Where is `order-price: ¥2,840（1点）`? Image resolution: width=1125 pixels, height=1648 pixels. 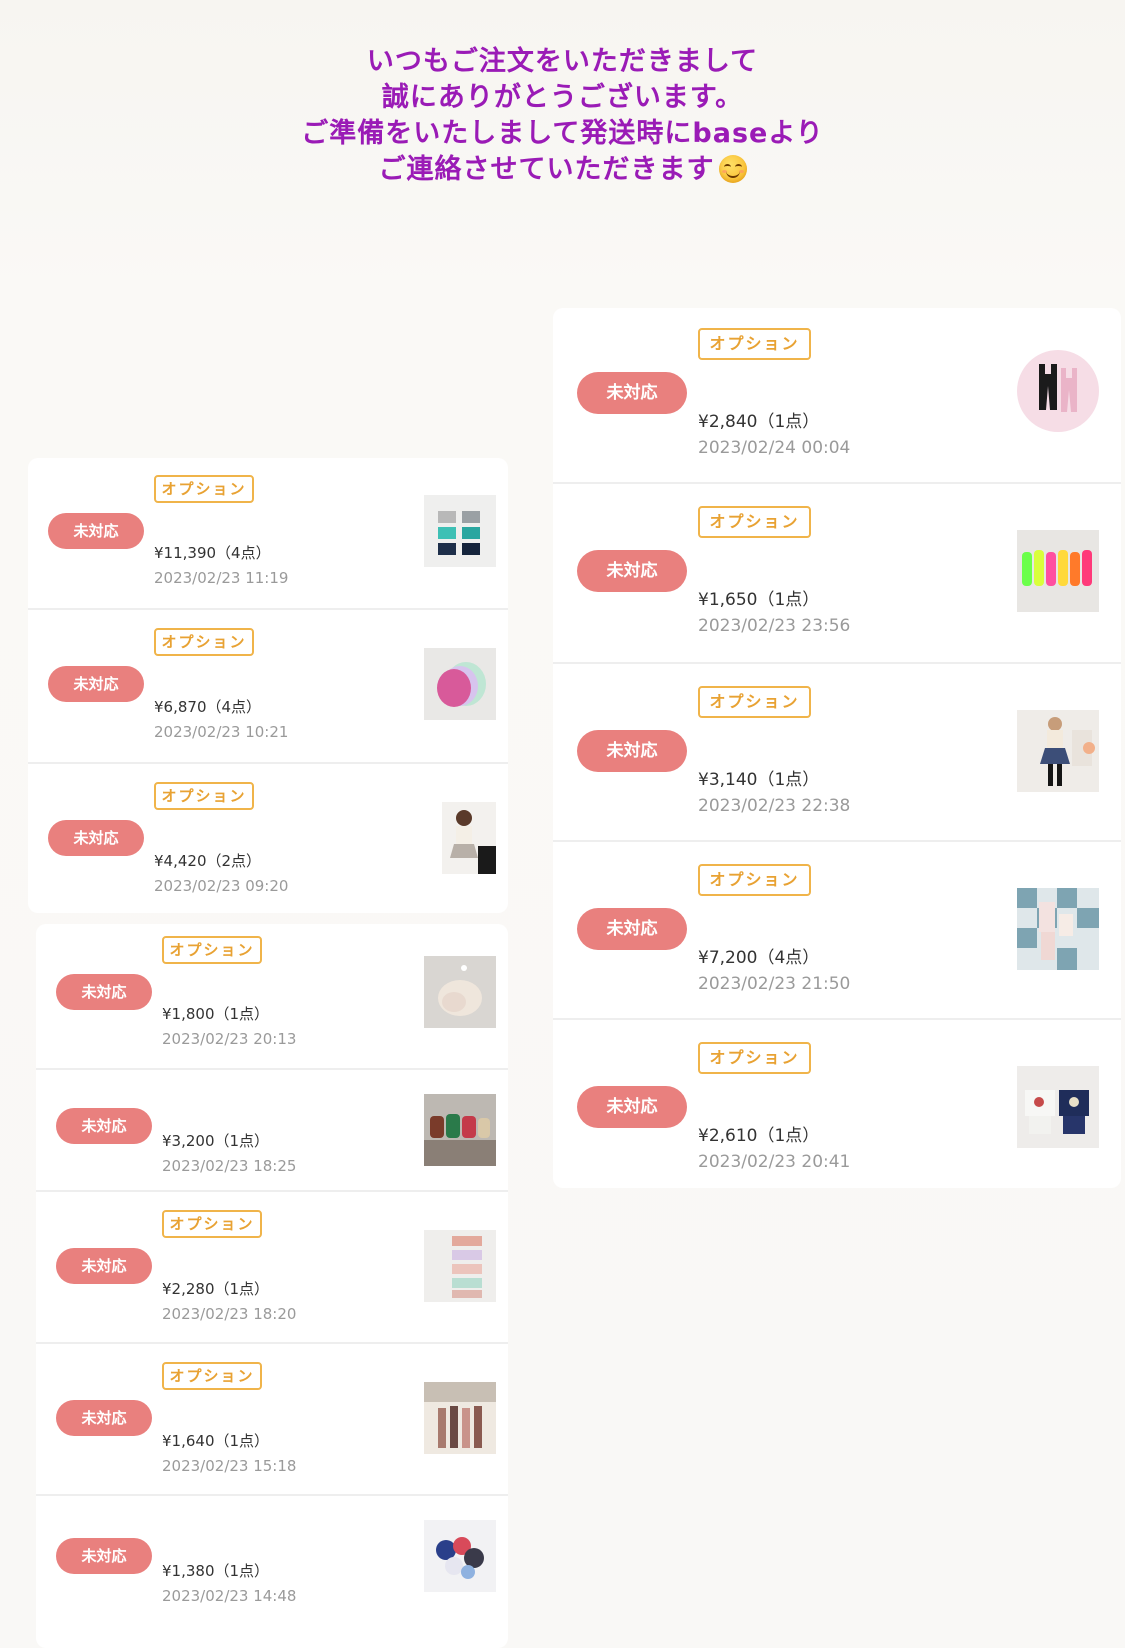
order-price: ¥2,840（1点） is located at coordinates (759, 422).